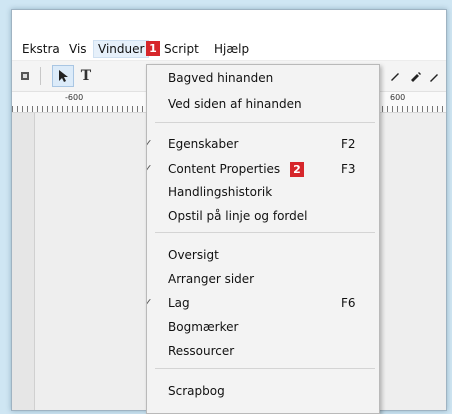 Image resolution: width=452 pixels, height=414 pixels. I want to click on menu-vis: Vis, so click(78, 49).